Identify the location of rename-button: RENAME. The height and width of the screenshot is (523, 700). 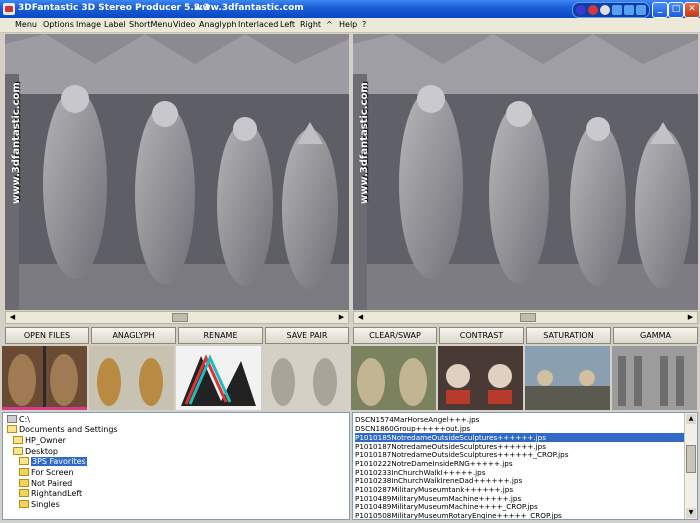
(220, 335).